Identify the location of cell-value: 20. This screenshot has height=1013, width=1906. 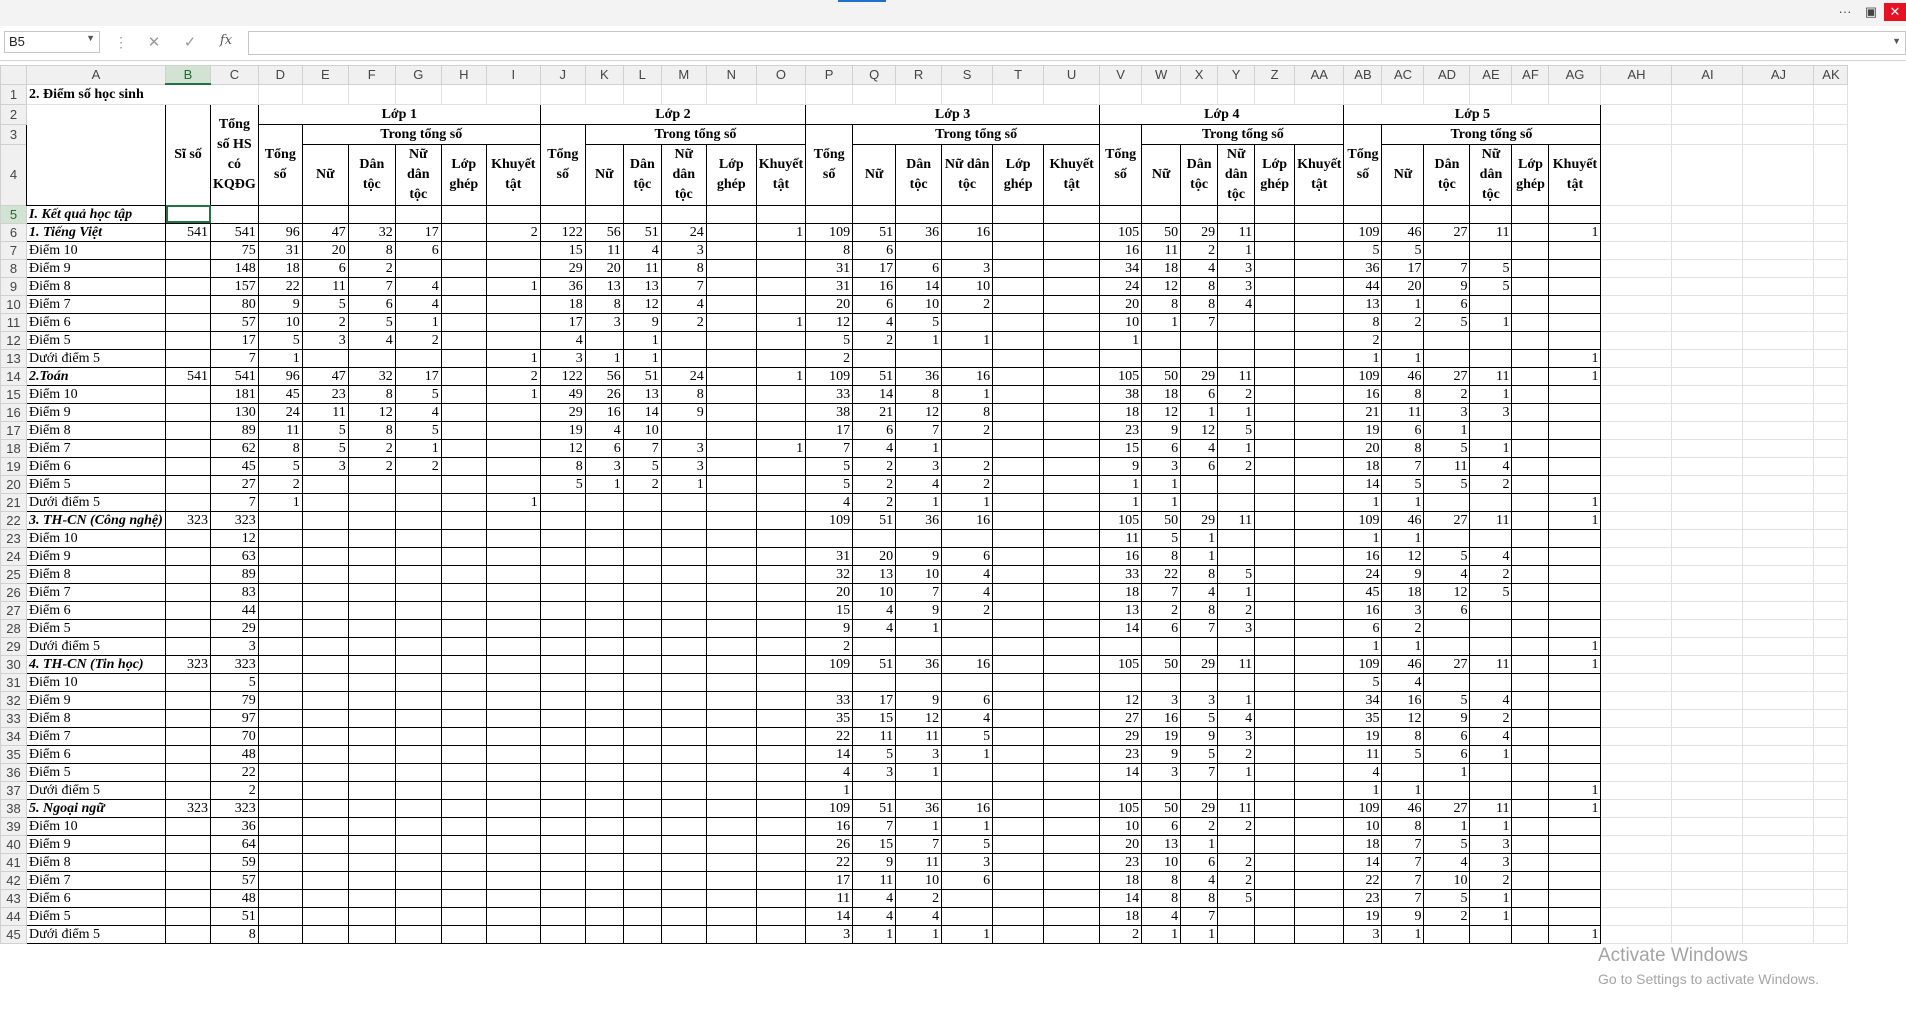
(1363, 448).